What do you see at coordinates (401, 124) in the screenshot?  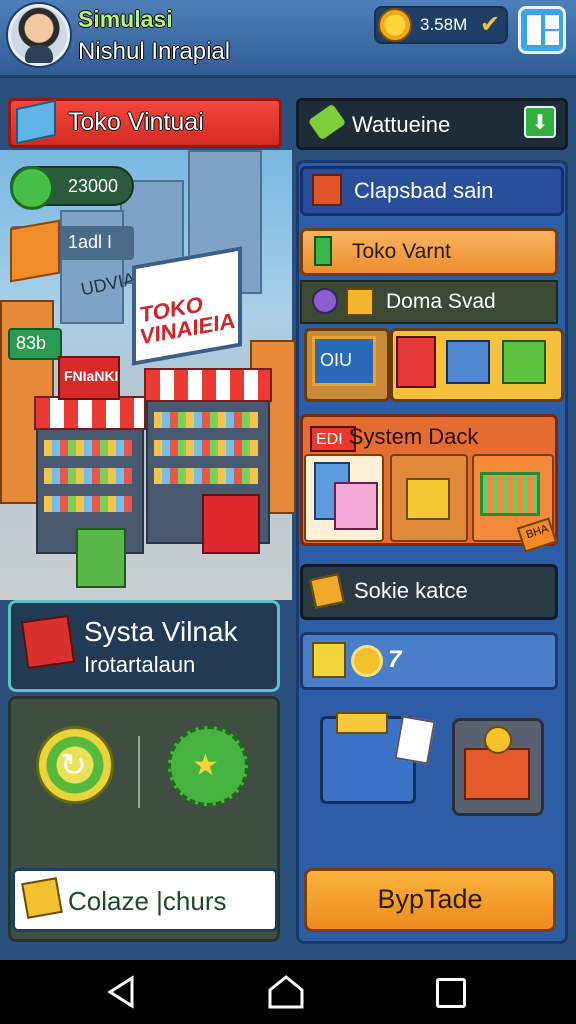 I see `warehouse-label: Wattueine` at bounding box center [401, 124].